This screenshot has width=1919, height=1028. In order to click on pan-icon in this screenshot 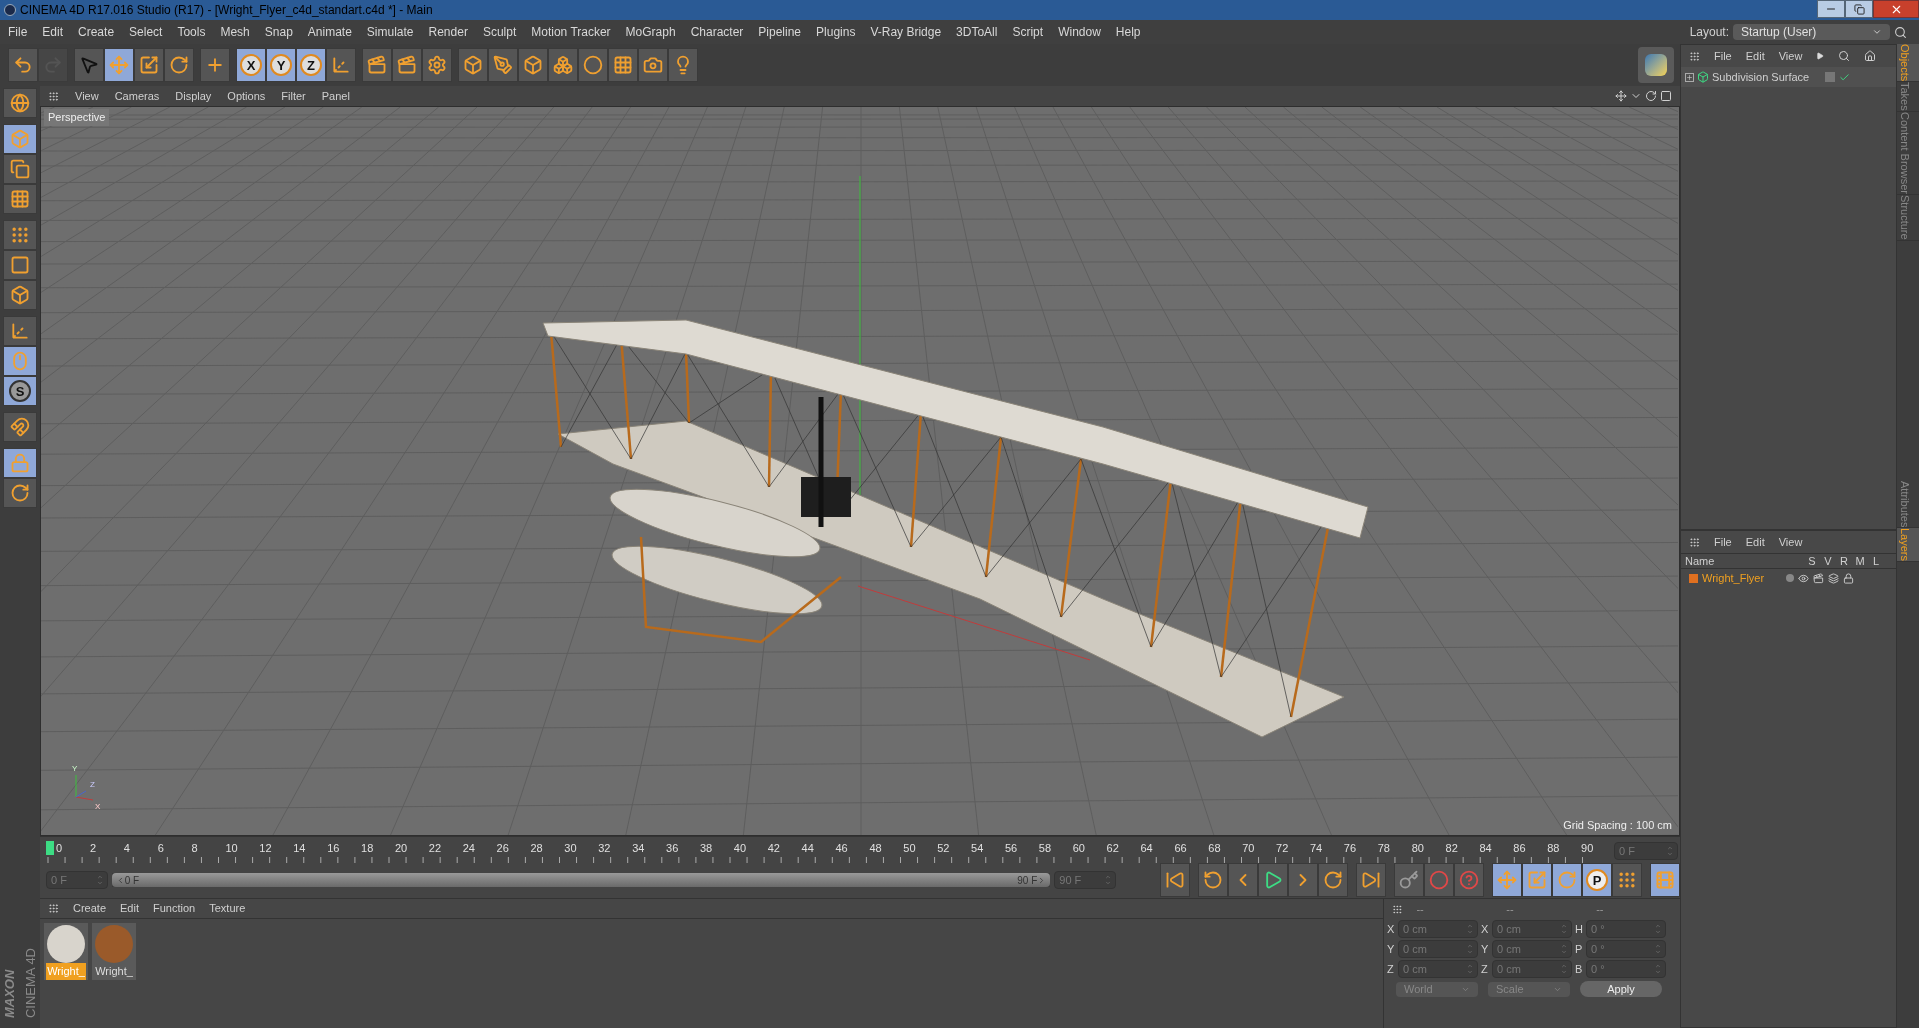, I will do `click(1621, 96)`.